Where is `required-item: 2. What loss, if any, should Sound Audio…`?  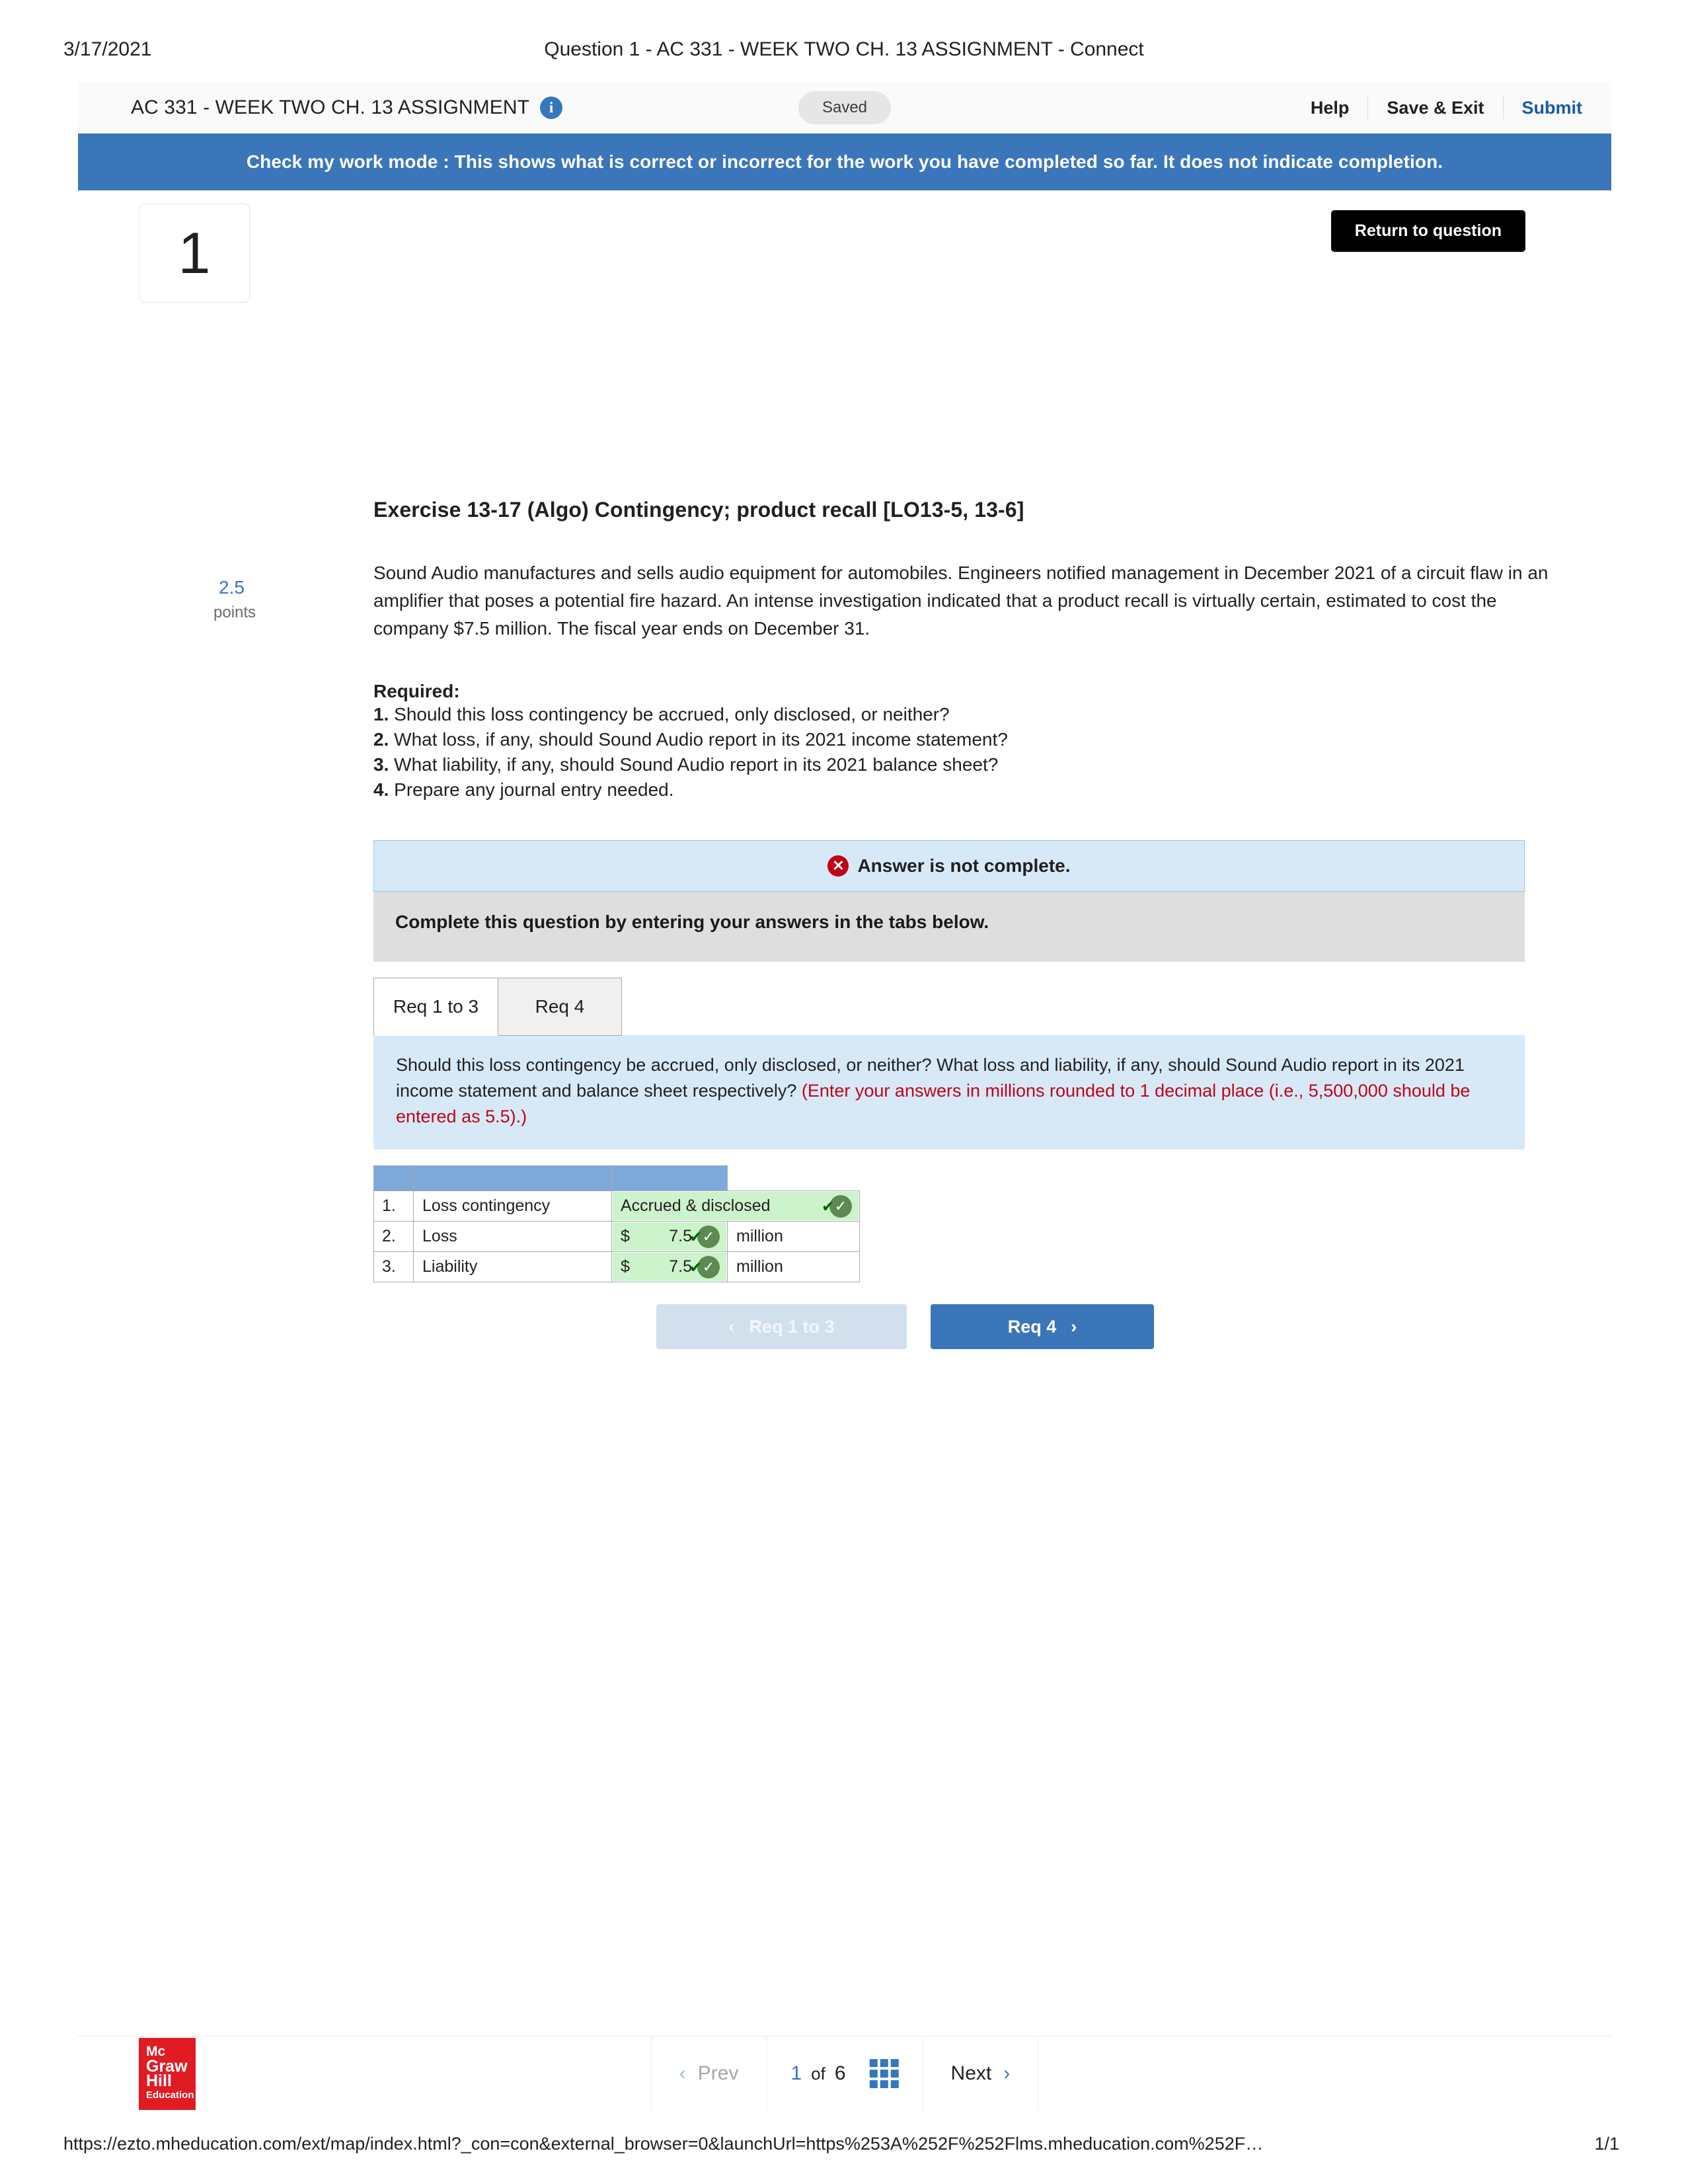 required-item: 2. What loss, if any, should Sound Audio… is located at coordinates (964, 739).